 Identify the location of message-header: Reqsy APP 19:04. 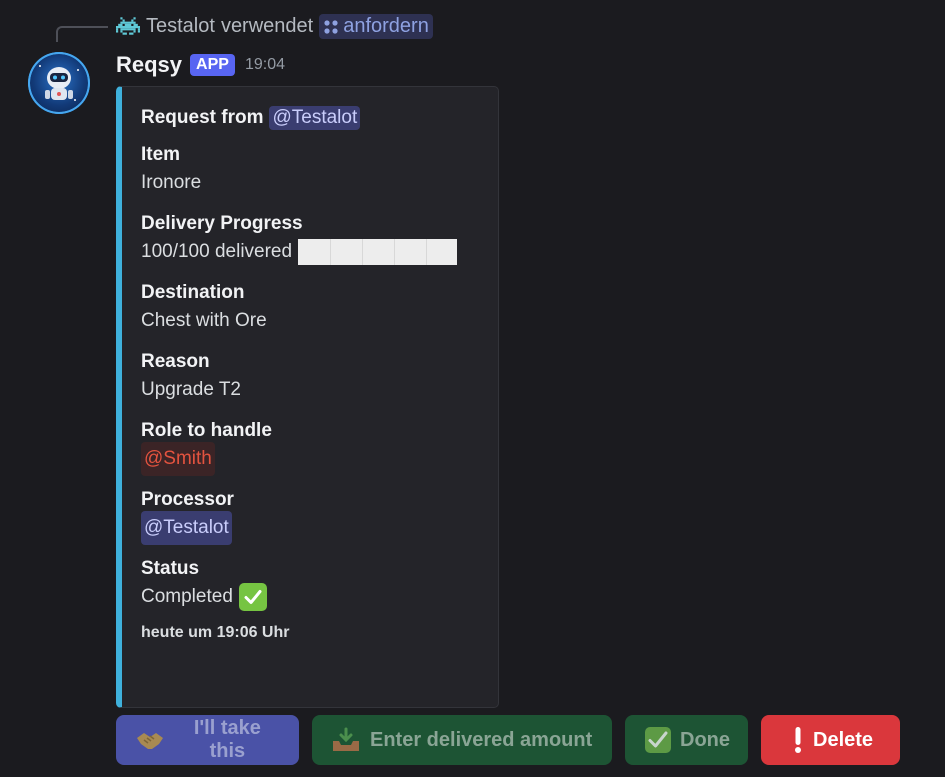
(200, 65).